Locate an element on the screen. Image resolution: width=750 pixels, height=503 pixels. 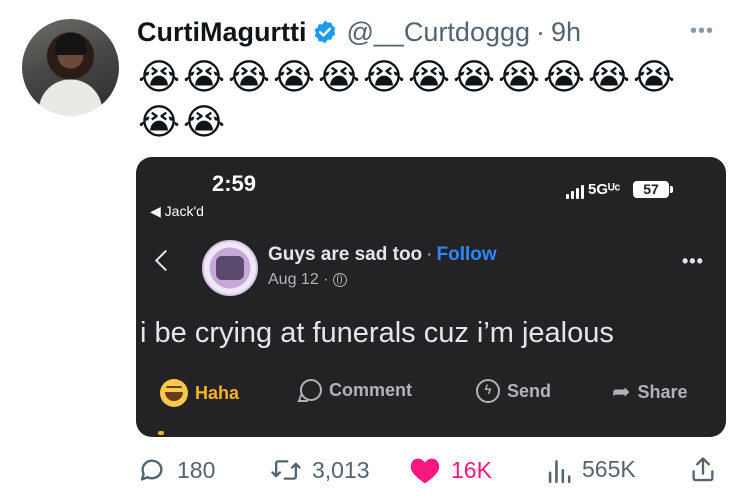
tweet-timestamp: 9h is located at coordinates (566, 32).